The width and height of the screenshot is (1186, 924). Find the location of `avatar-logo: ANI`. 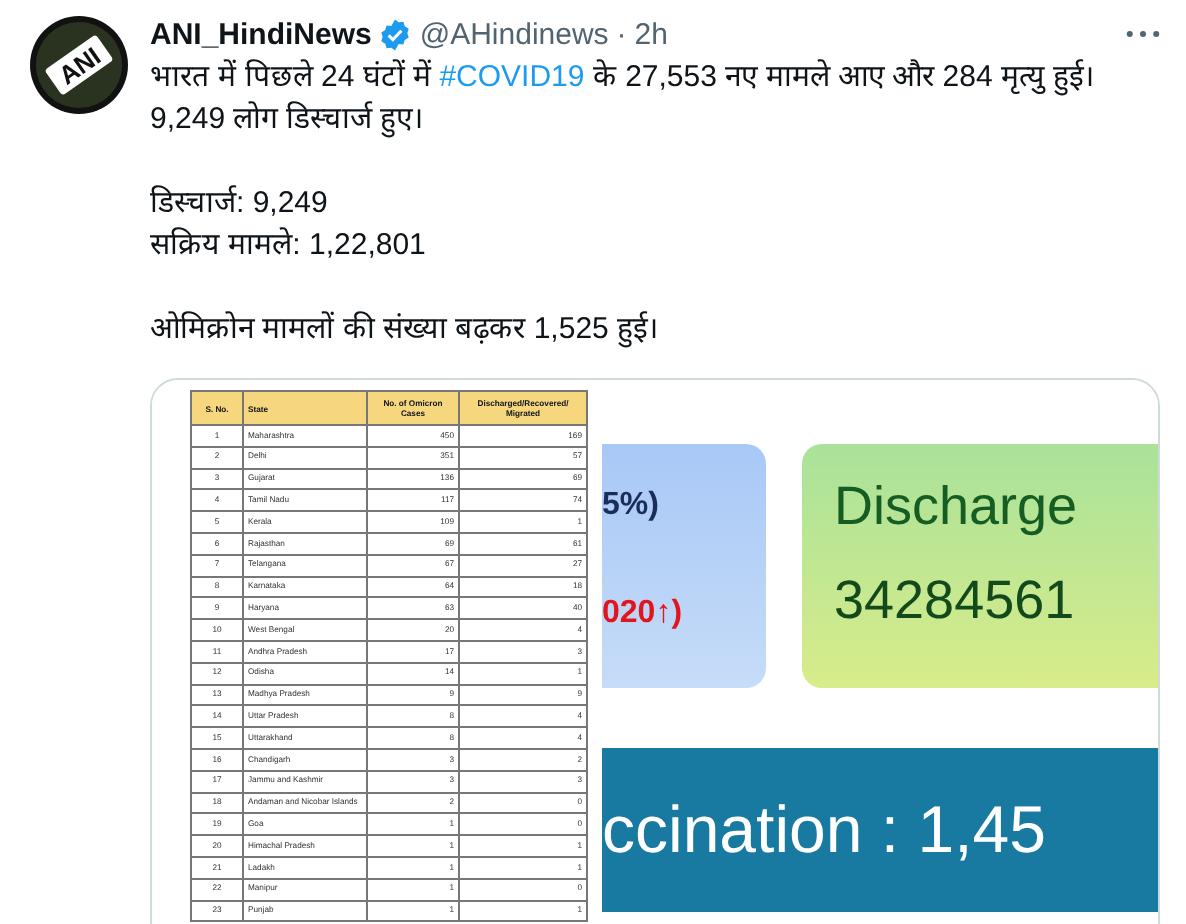

avatar-logo: ANI is located at coordinates (79, 65).